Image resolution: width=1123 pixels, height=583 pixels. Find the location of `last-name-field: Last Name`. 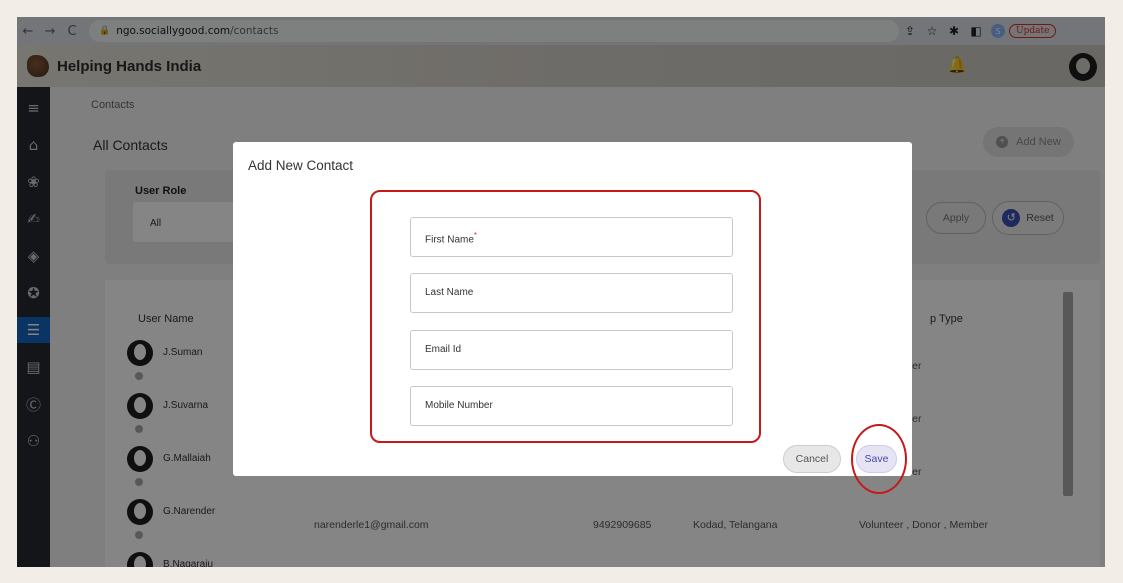

last-name-field: Last Name is located at coordinates (571, 293).